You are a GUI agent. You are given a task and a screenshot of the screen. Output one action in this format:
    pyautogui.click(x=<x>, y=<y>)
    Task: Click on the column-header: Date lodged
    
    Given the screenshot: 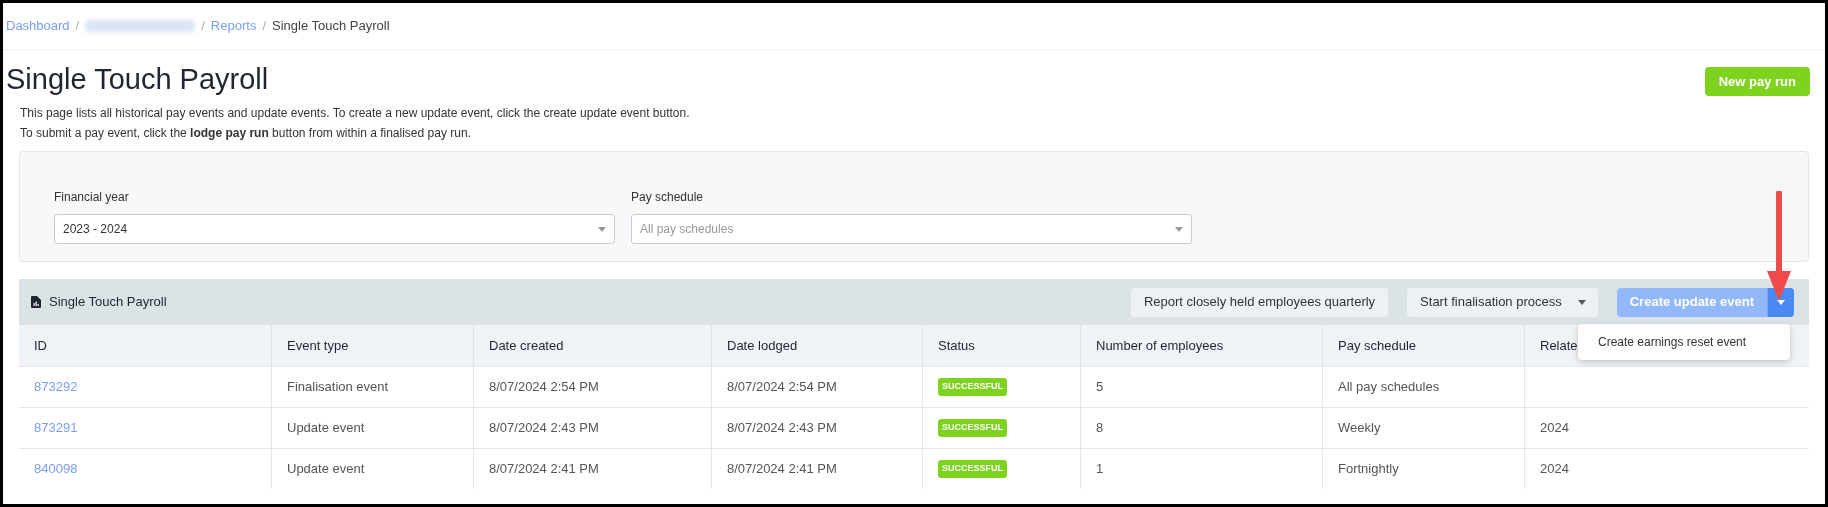 What is the action you would take?
    pyautogui.click(x=816, y=345)
    